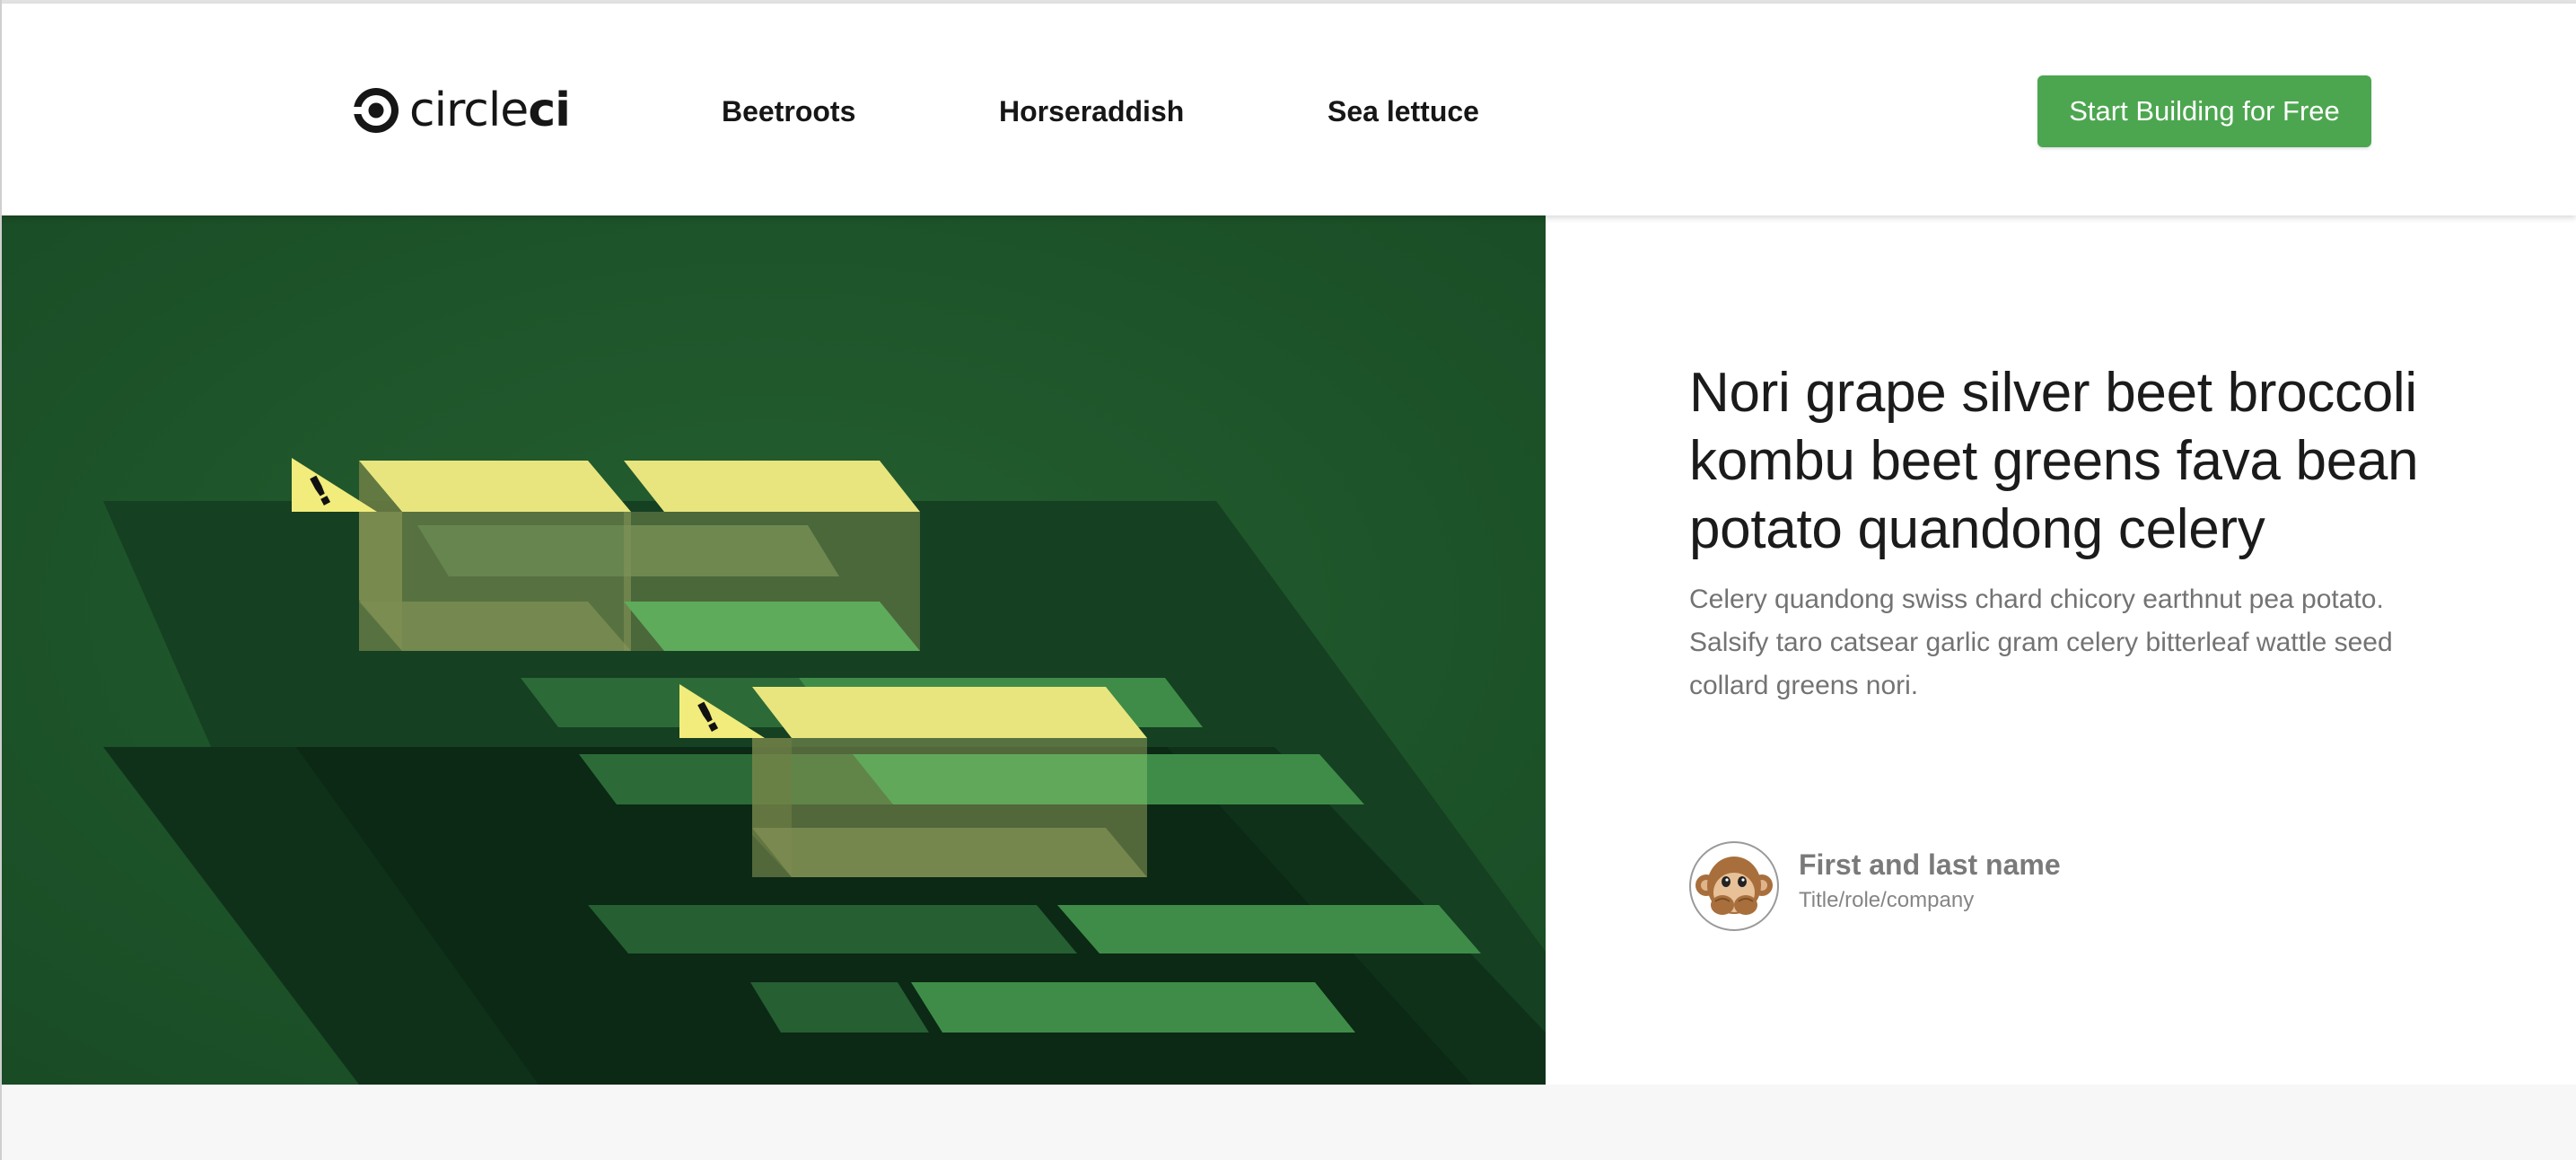  Describe the element at coordinates (788, 111) in the screenshot. I see `nav-link-beetroots: Beetroots` at that location.